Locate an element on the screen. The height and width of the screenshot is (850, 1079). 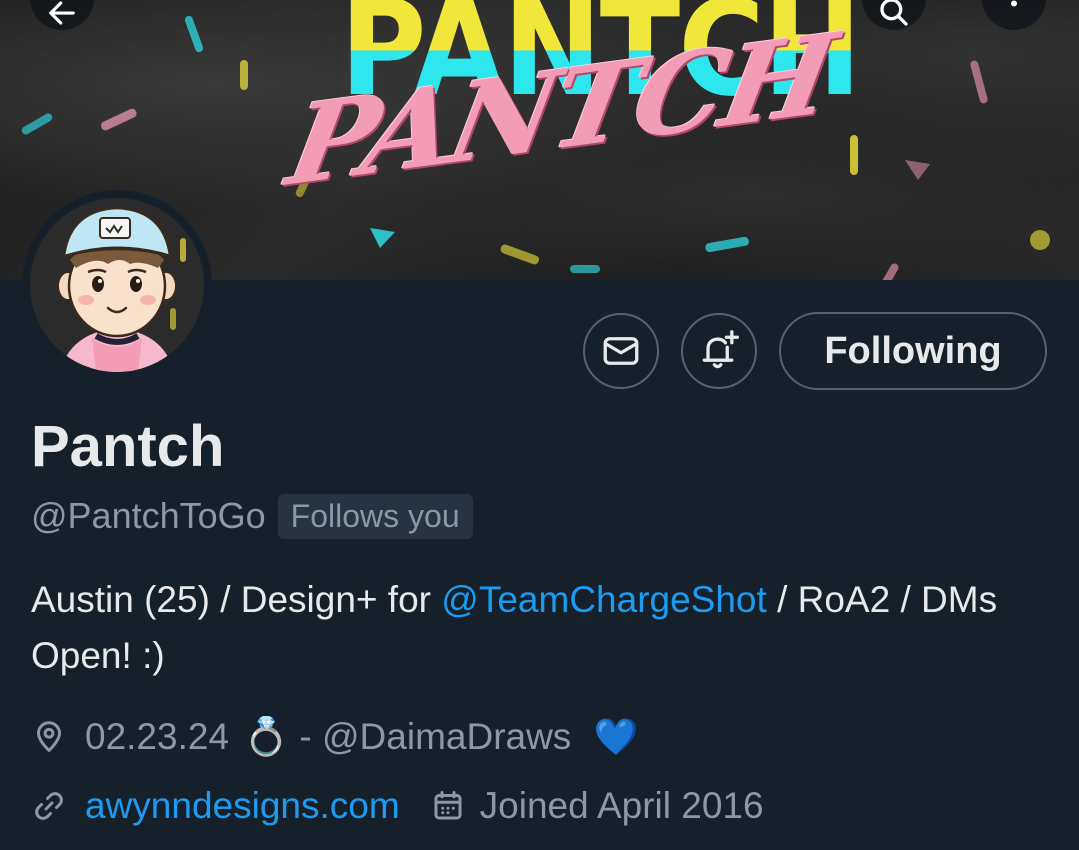
blue-heart-emoji: 💙 is located at coordinates (616, 736).